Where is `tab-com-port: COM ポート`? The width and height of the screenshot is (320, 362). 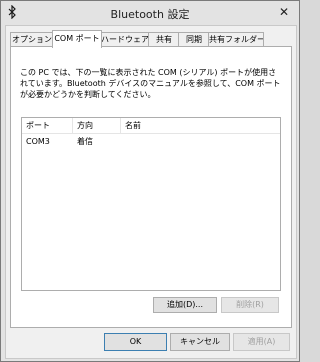
tab-com-port: COM ポート is located at coordinates (77, 39).